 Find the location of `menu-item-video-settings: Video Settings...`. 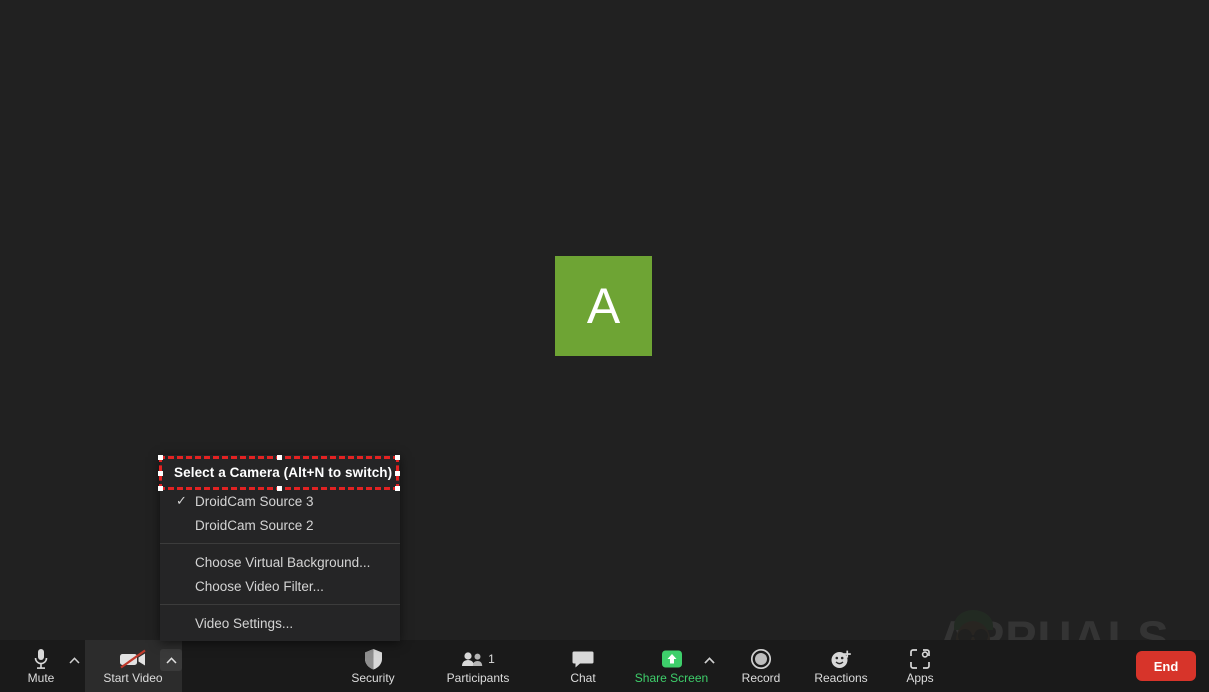

menu-item-video-settings: Video Settings... is located at coordinates (280, 623).